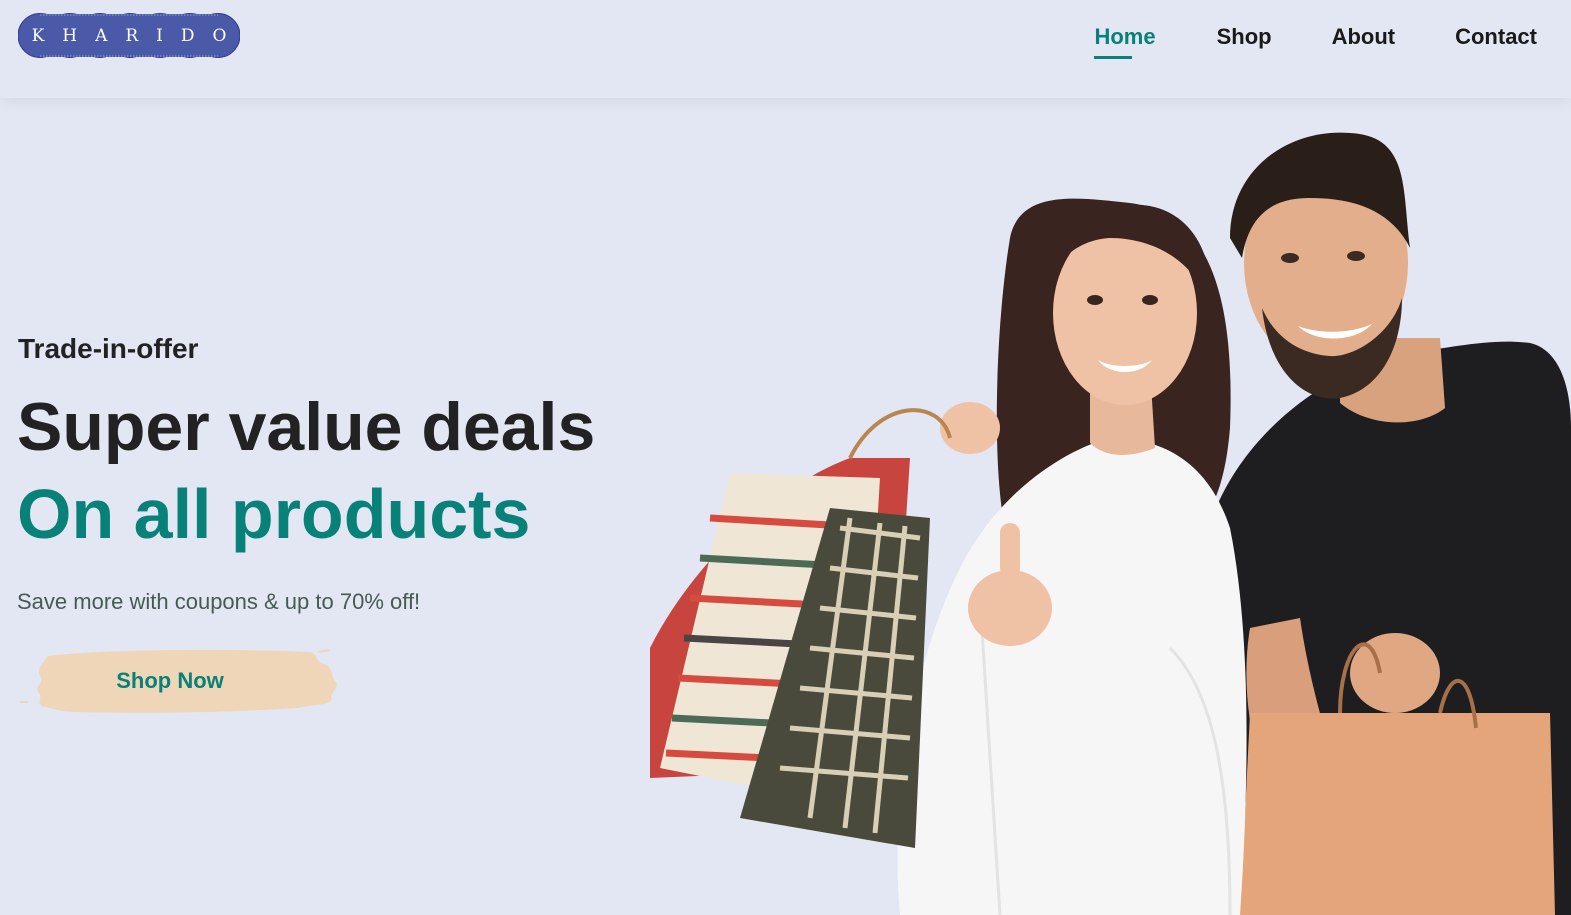 The width and height of the screenshot is (1571, 915). I want to click on nav-about: About, so click(1364, 37).